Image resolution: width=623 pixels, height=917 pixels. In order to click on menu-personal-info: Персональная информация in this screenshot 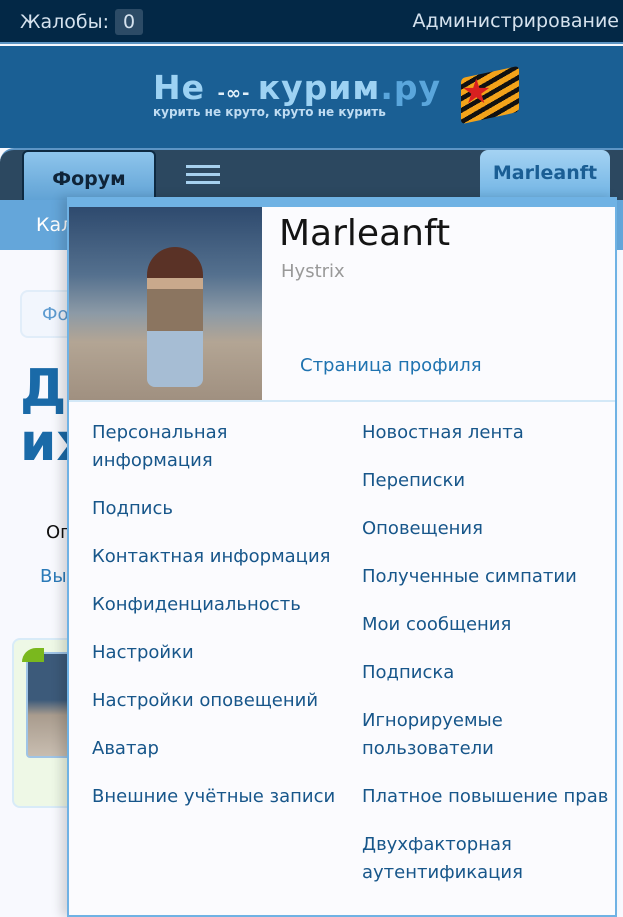, I will do `click(222, 447)`.